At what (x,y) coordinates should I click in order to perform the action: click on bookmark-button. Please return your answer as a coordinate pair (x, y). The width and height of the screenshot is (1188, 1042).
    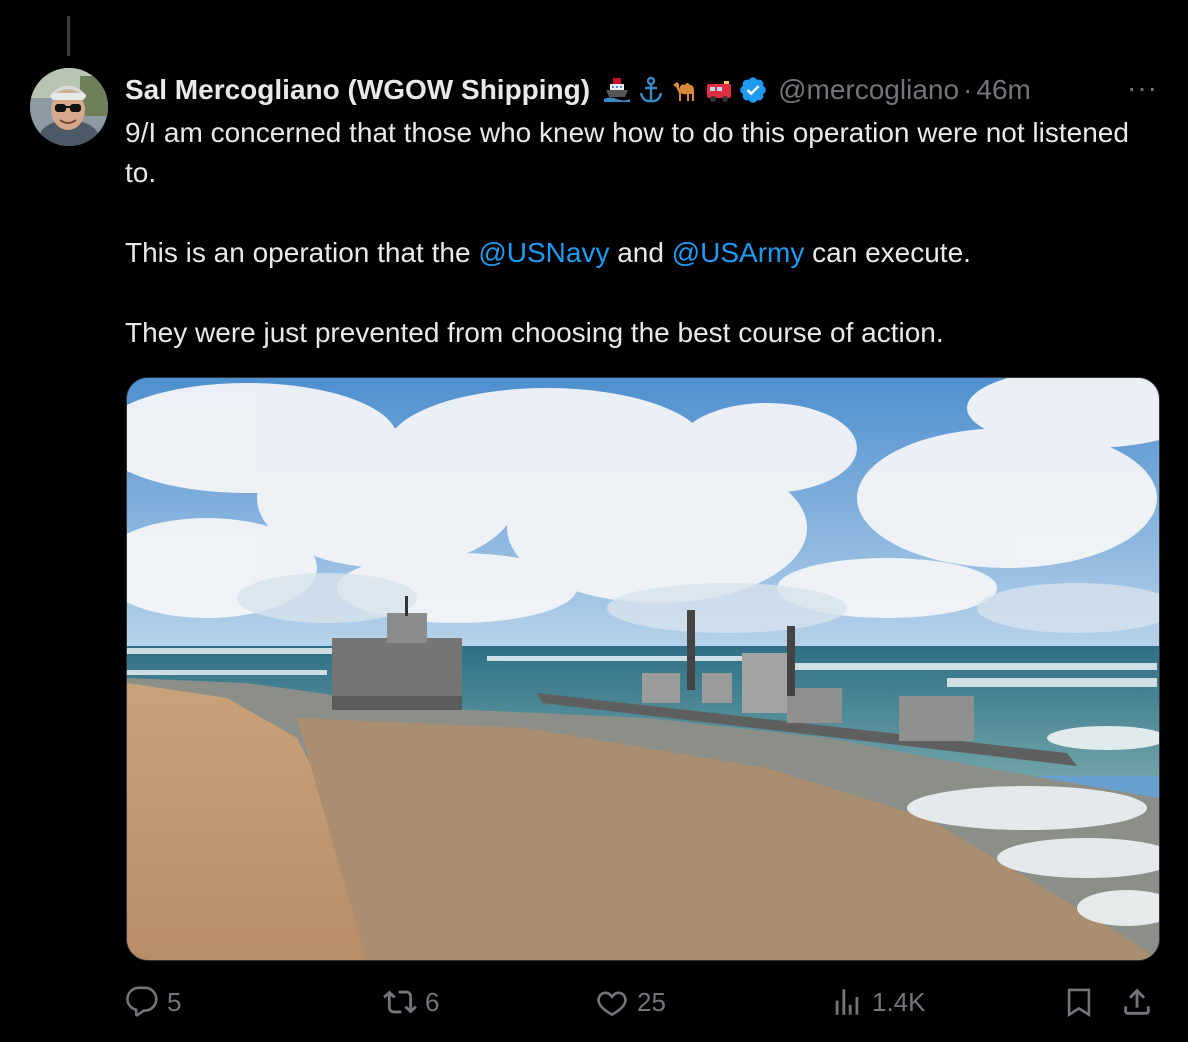
    Looking at the image, I should click on (1079, 1002).